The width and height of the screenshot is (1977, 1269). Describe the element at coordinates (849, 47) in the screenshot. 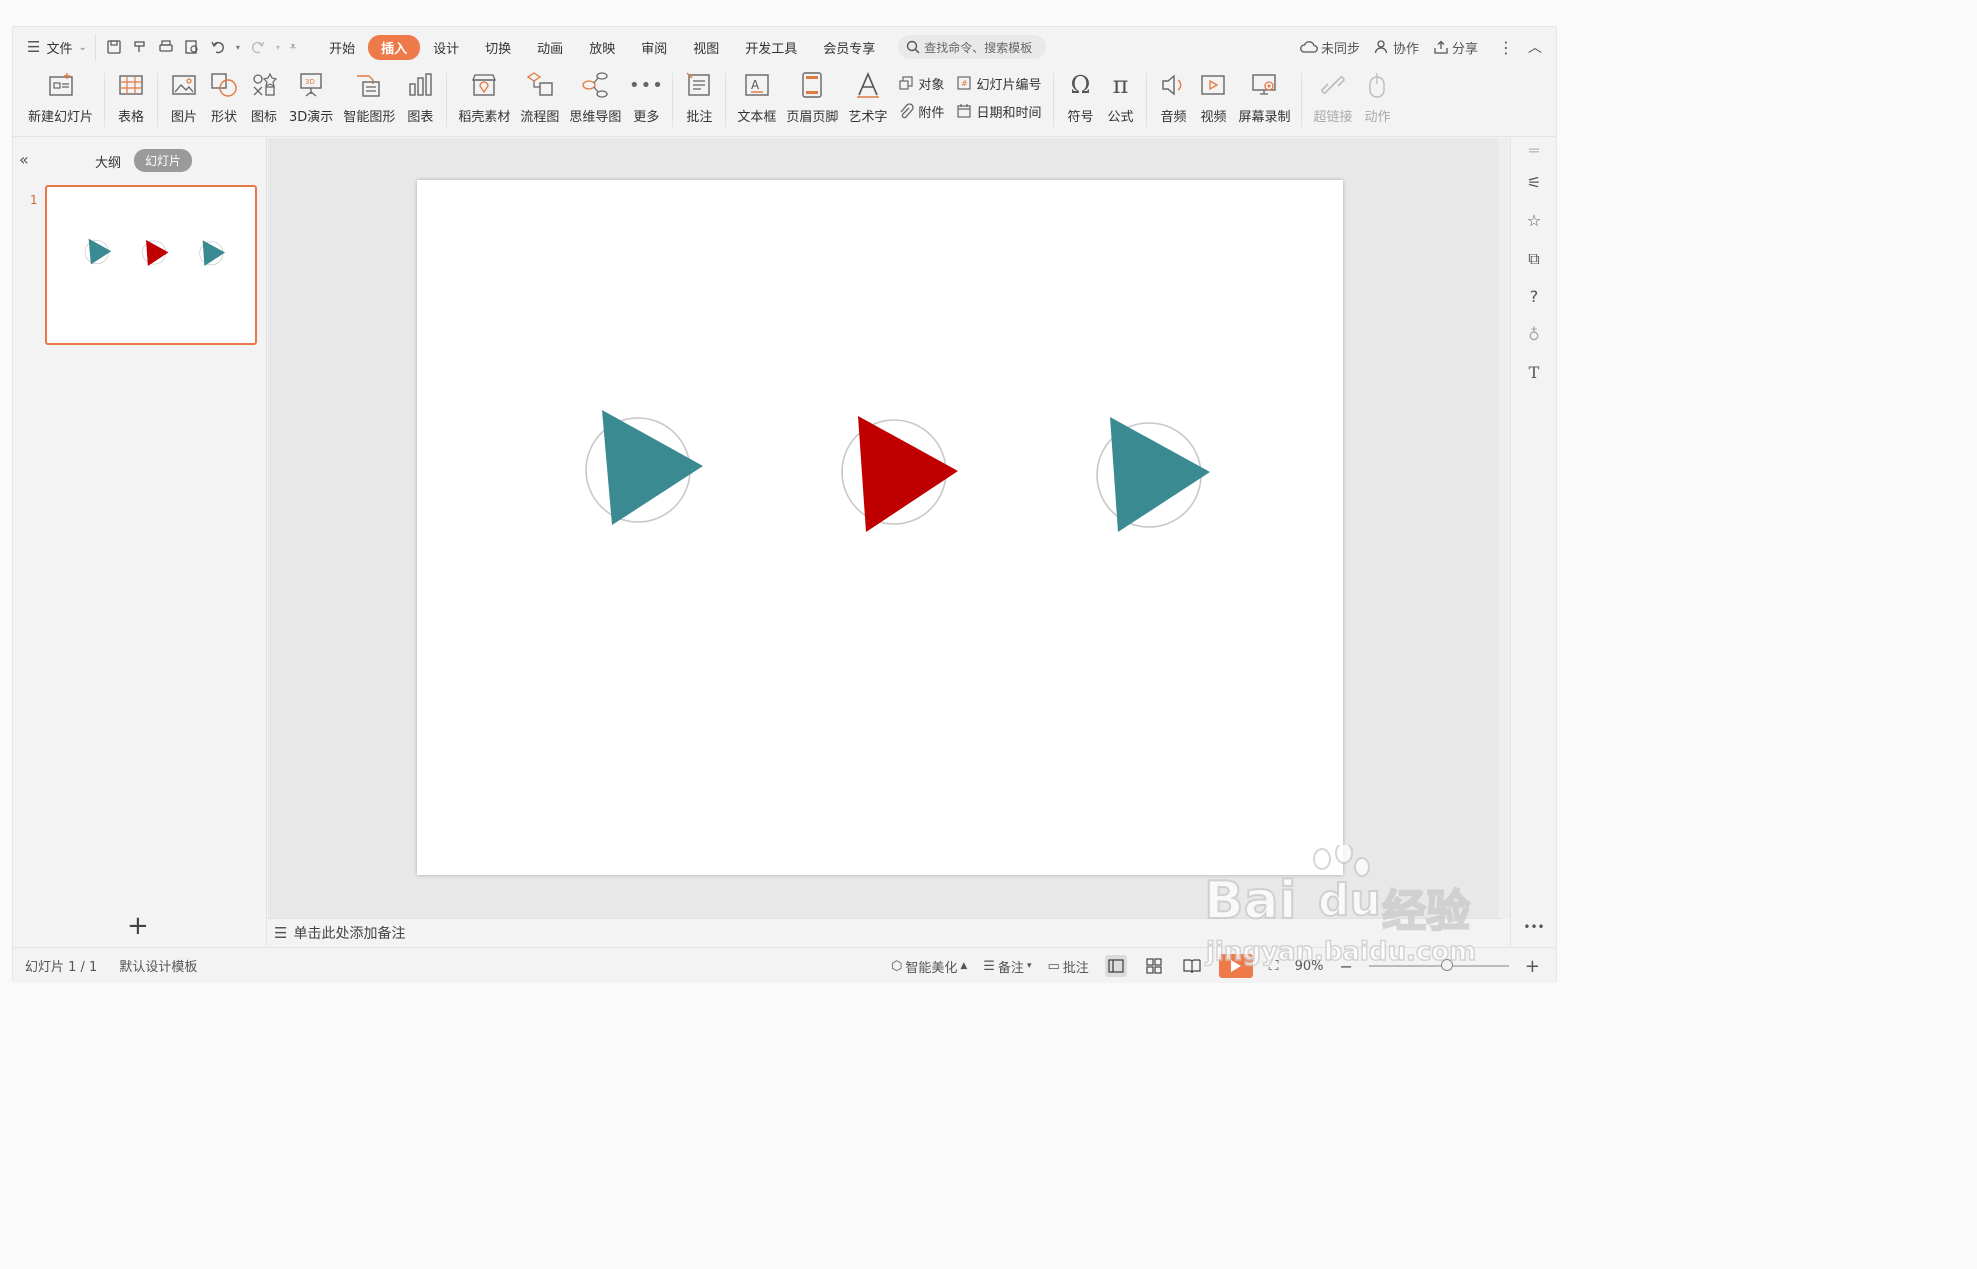

I see `tab-member: 会员专享` at that location.